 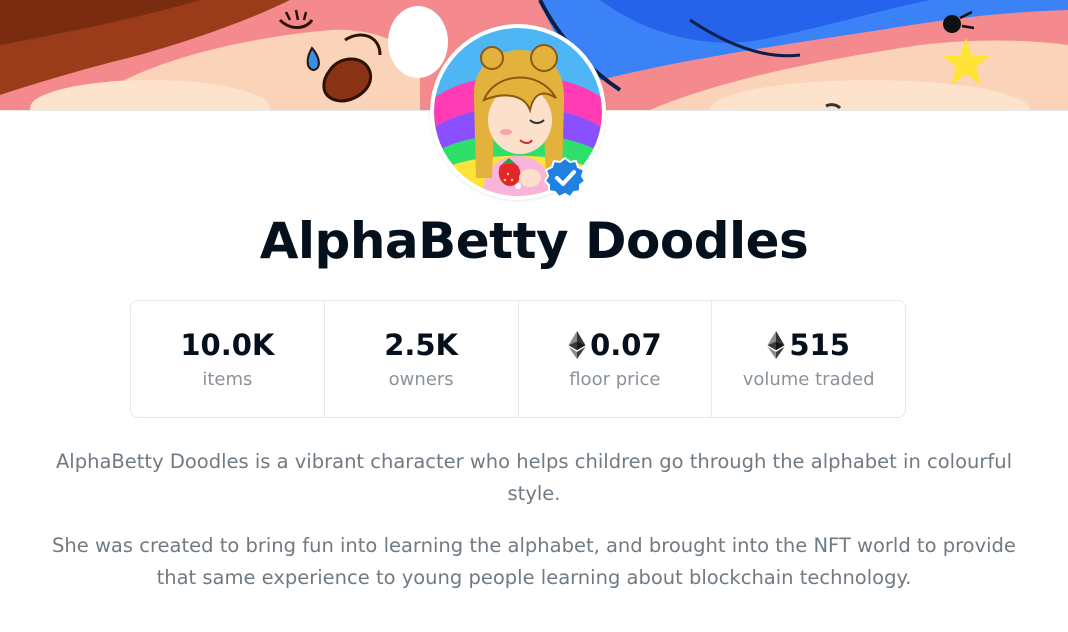 I want to click on stat-floor-price-label: floor price, so click(x=615, y=379).